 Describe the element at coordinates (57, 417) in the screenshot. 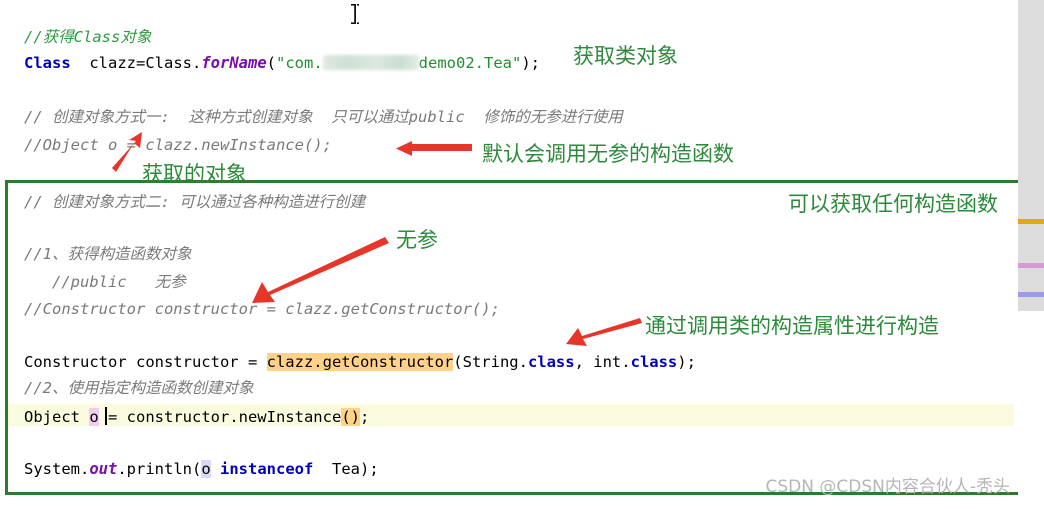

I see `token-object-keyword: Object` at that location.